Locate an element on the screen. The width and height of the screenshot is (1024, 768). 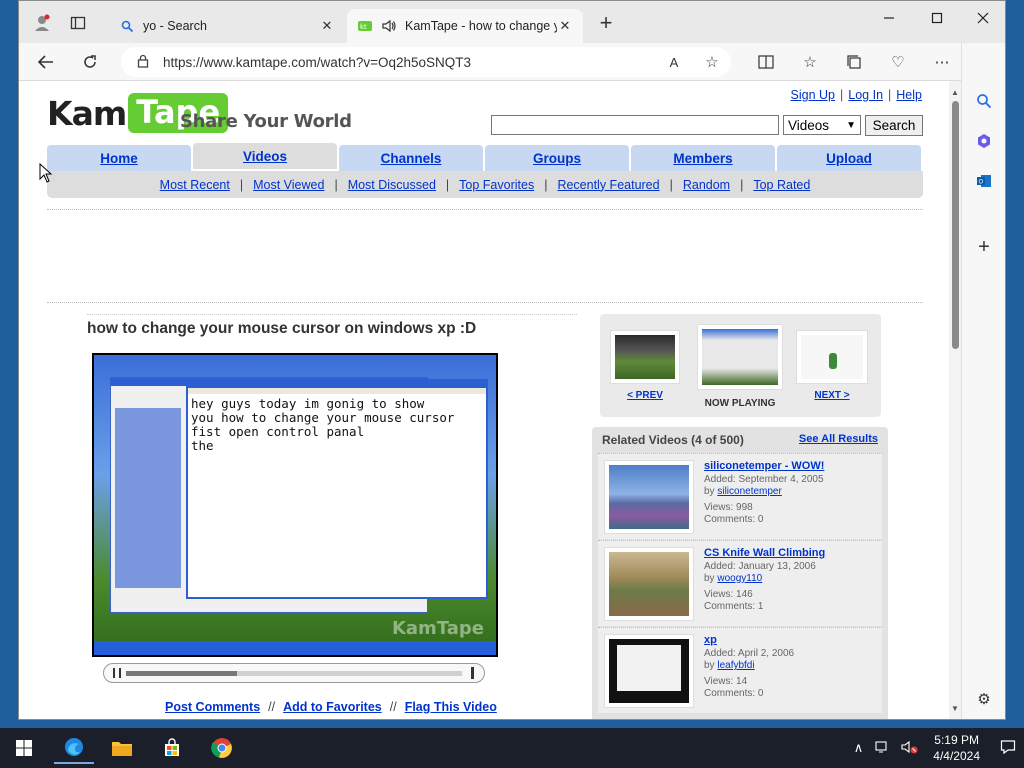
subnav-most-recent: Most Recent is located at coordinates (195, 185).